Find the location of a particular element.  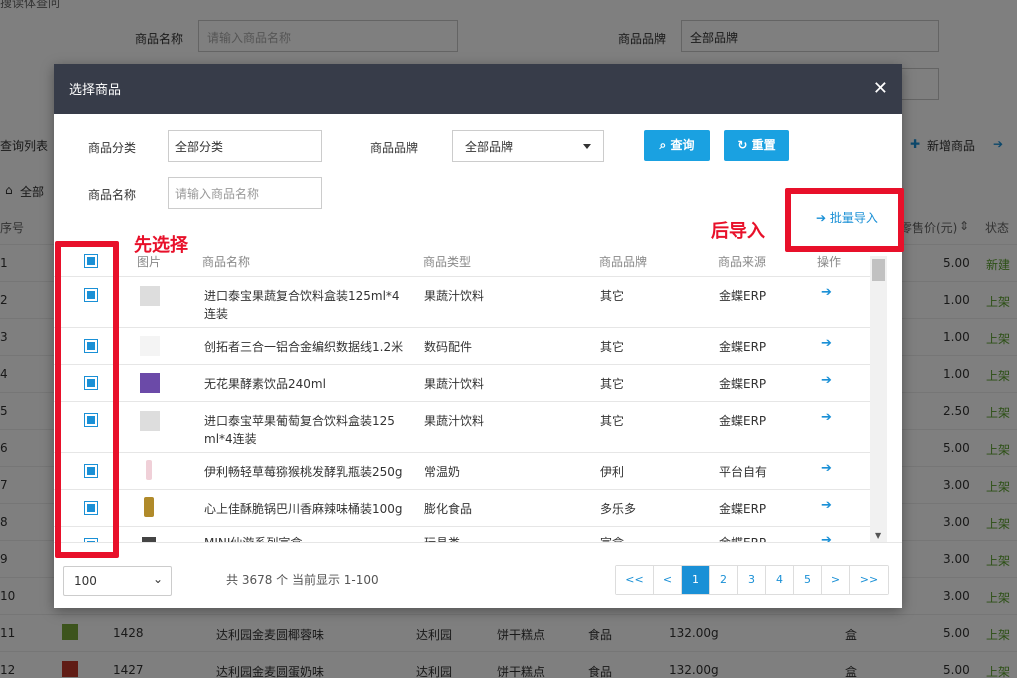

col-source: 商品来源 is located at coordinates (742, 262).